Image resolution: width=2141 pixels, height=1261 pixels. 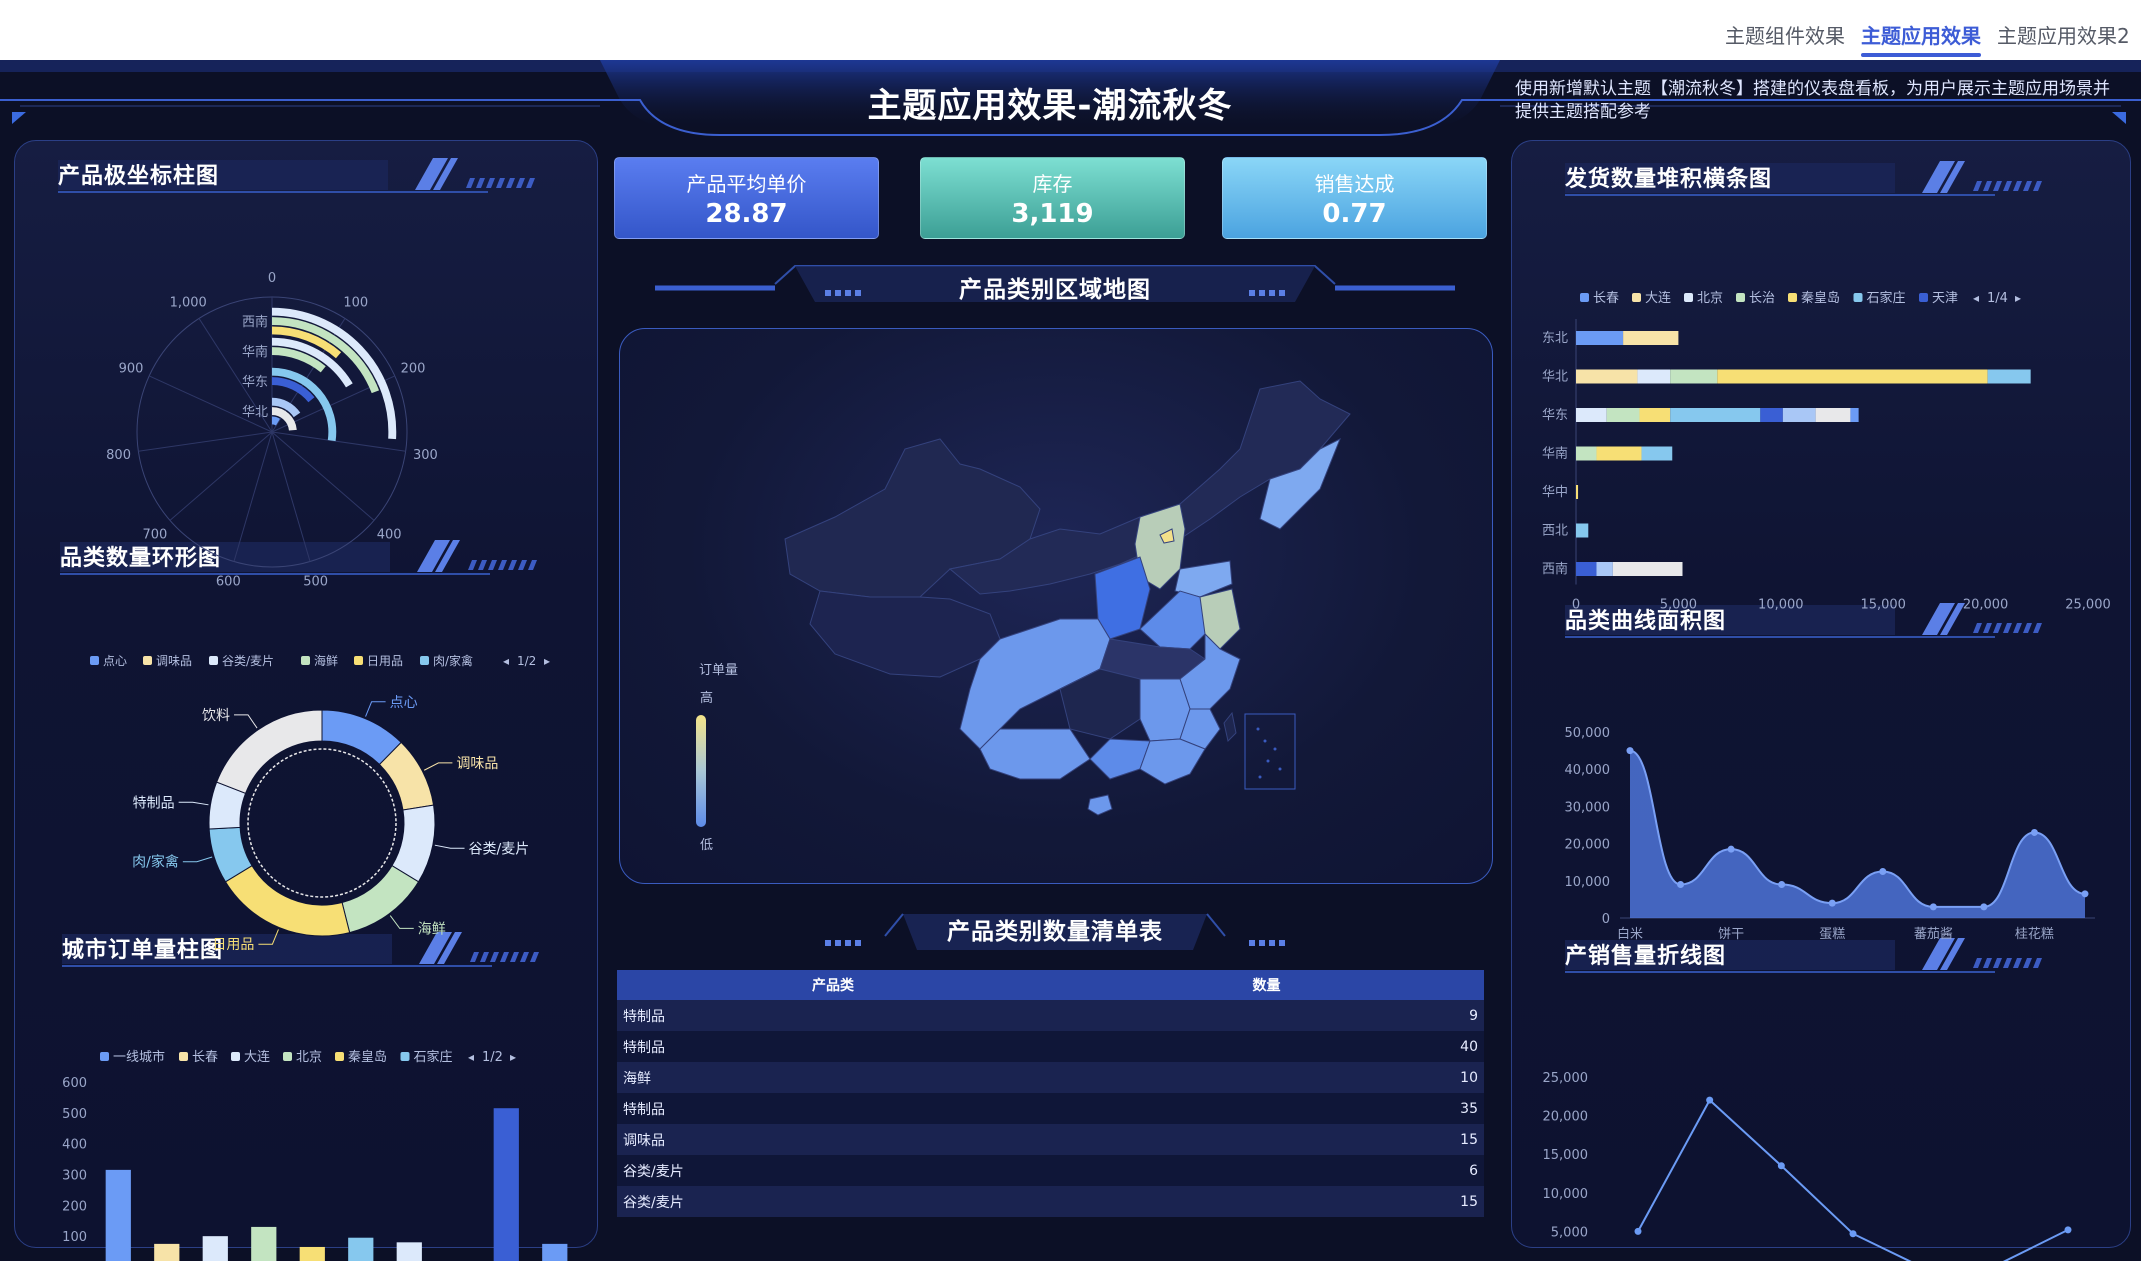 I want to click on polar-angle-tick: 800, so click(x=118, y=455).